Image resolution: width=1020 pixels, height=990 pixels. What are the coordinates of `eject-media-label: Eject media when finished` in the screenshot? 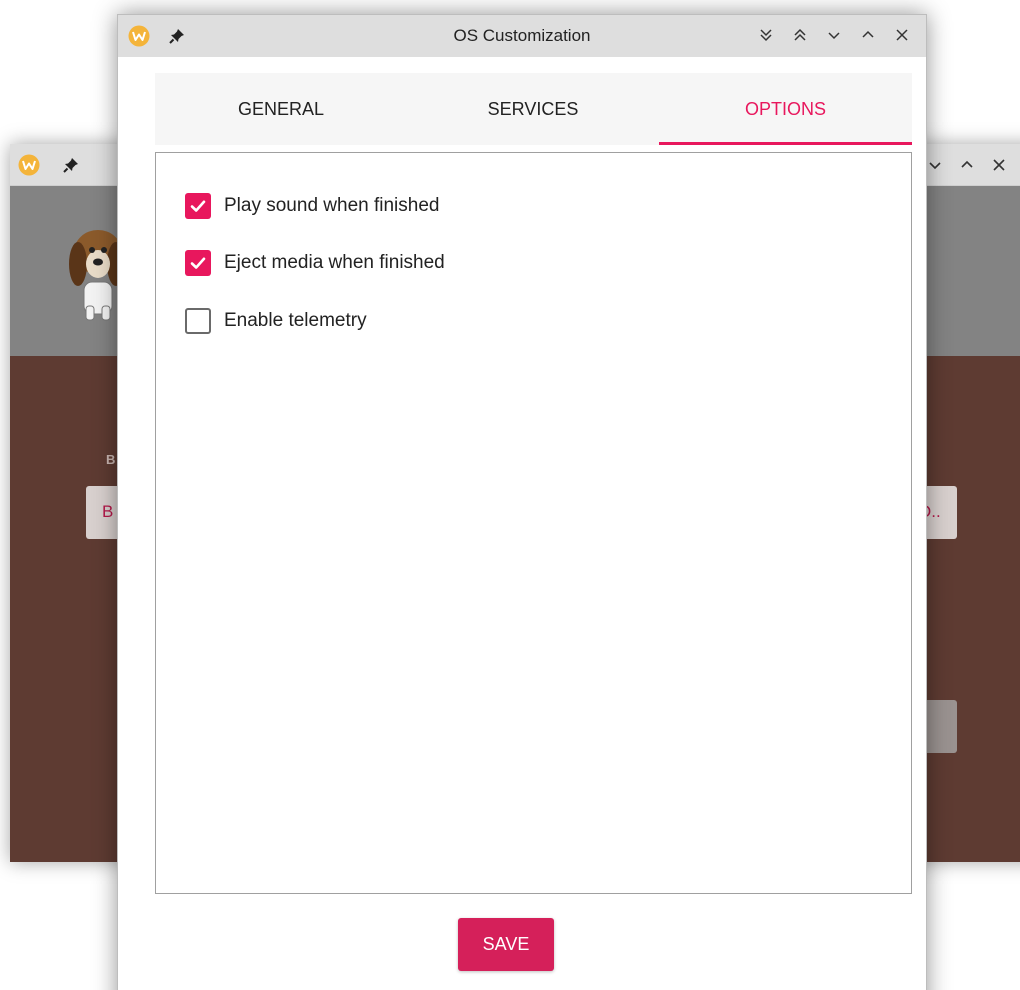 It's located at (334, 262).